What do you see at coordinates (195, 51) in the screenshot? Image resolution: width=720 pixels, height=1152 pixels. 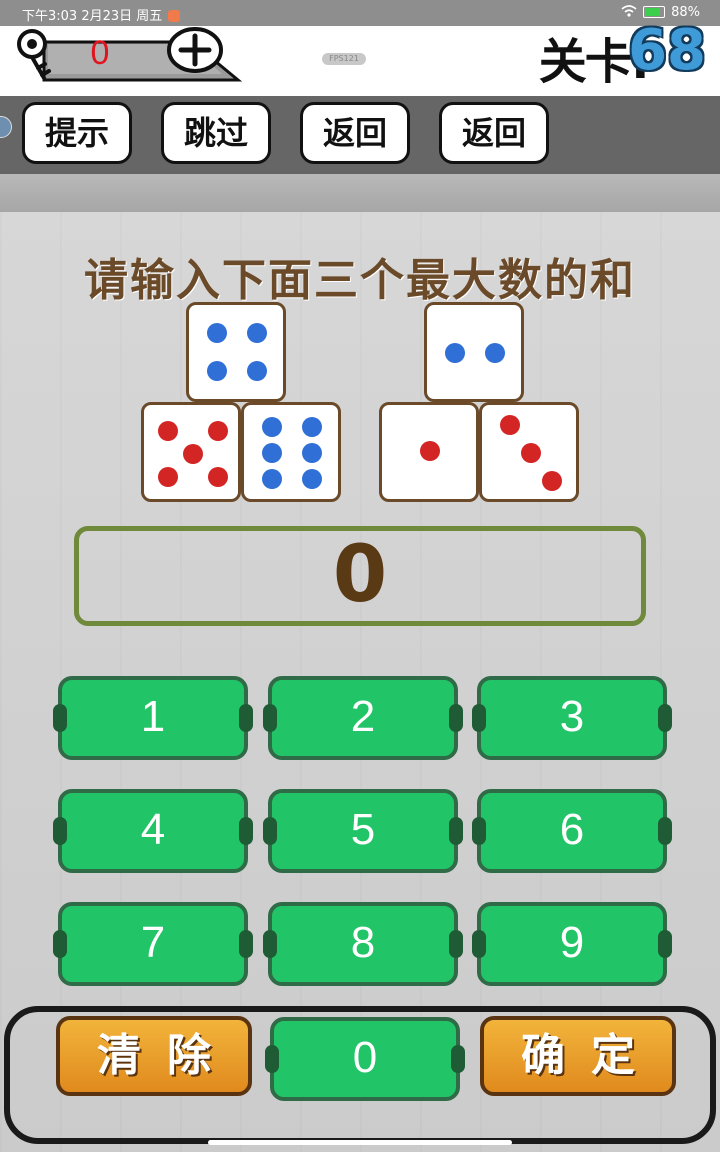 I see `add-hint-button` at bounding box center [195, 51].